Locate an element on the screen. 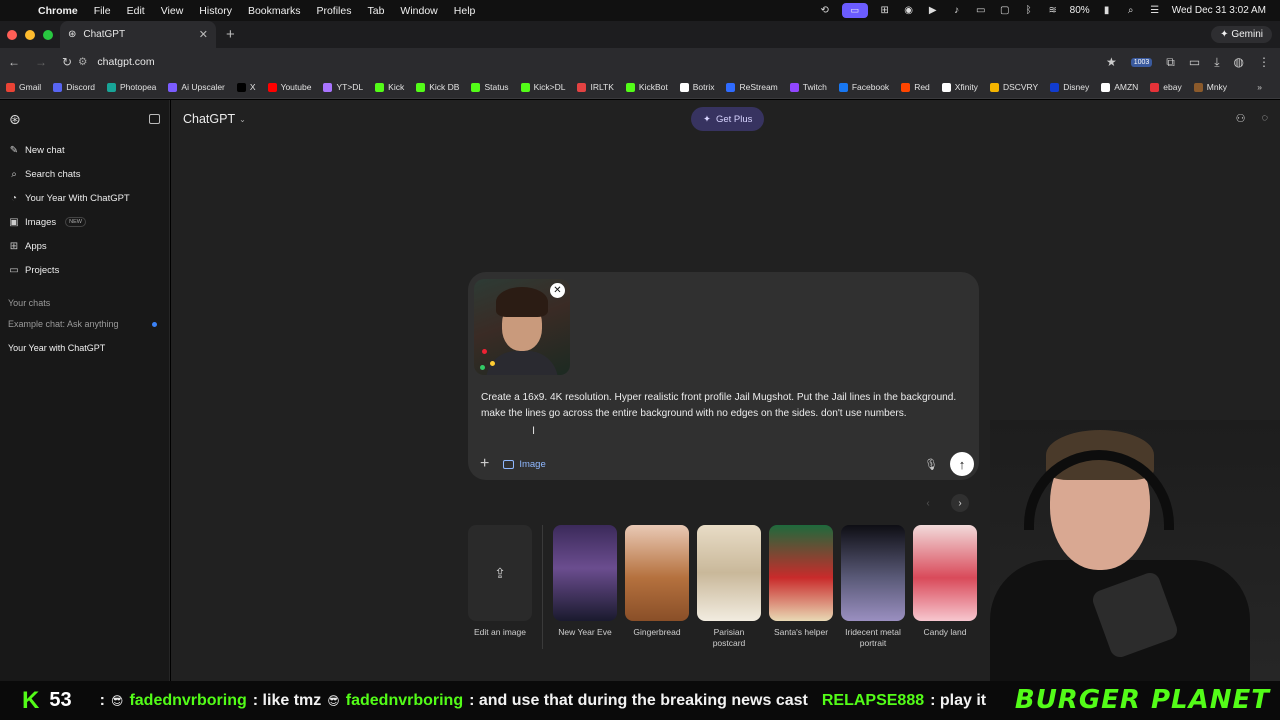  bookmark-item: ebay is located at coordinates (1166, 87).